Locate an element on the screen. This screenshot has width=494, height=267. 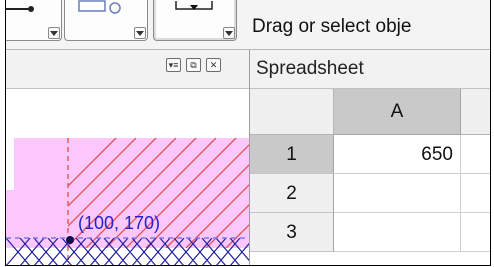
cell-a2 is located at coordinates (397, 193).